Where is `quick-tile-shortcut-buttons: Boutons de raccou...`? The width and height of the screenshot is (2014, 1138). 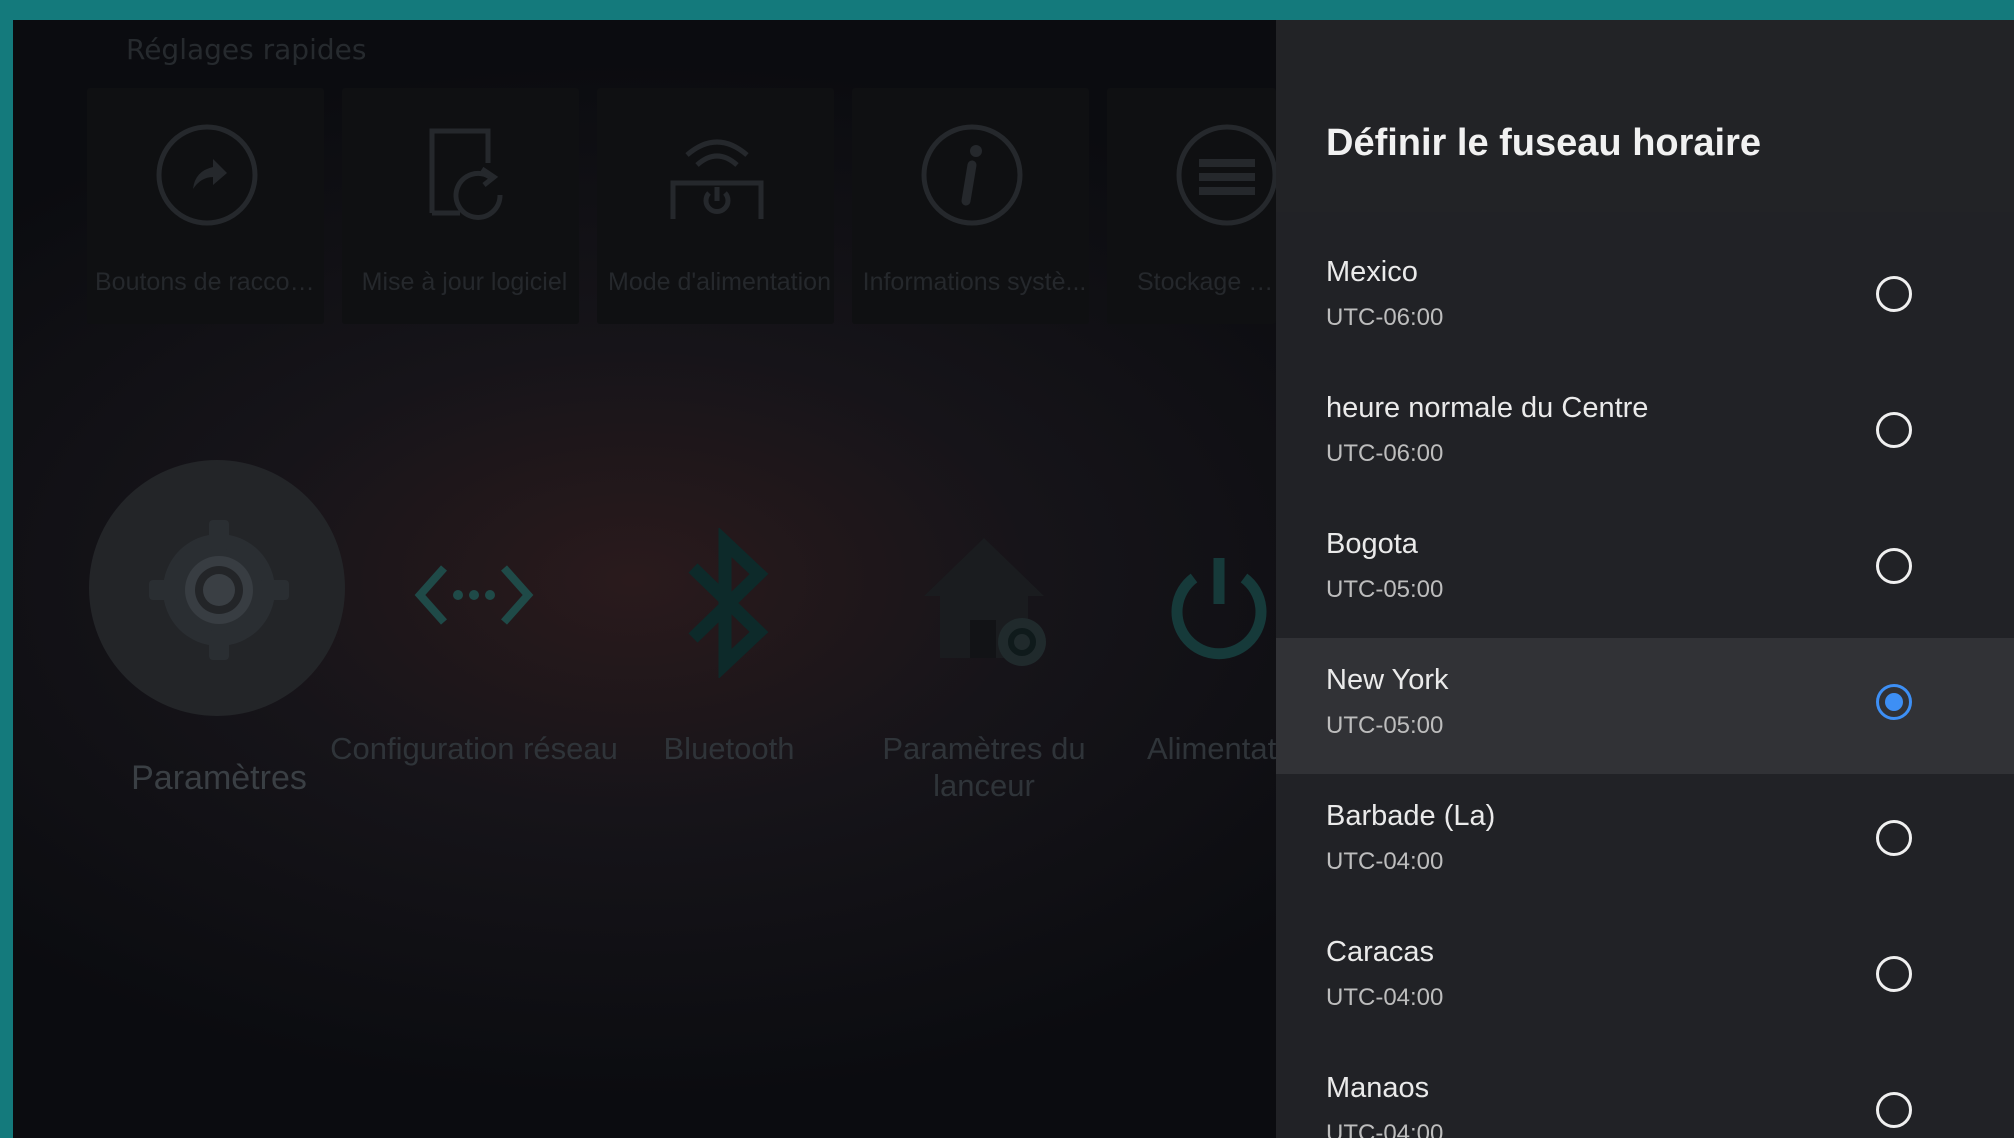 quick-tile-shortcut-buttons: Boutons de raccou... is located at coordinates (205, 206).